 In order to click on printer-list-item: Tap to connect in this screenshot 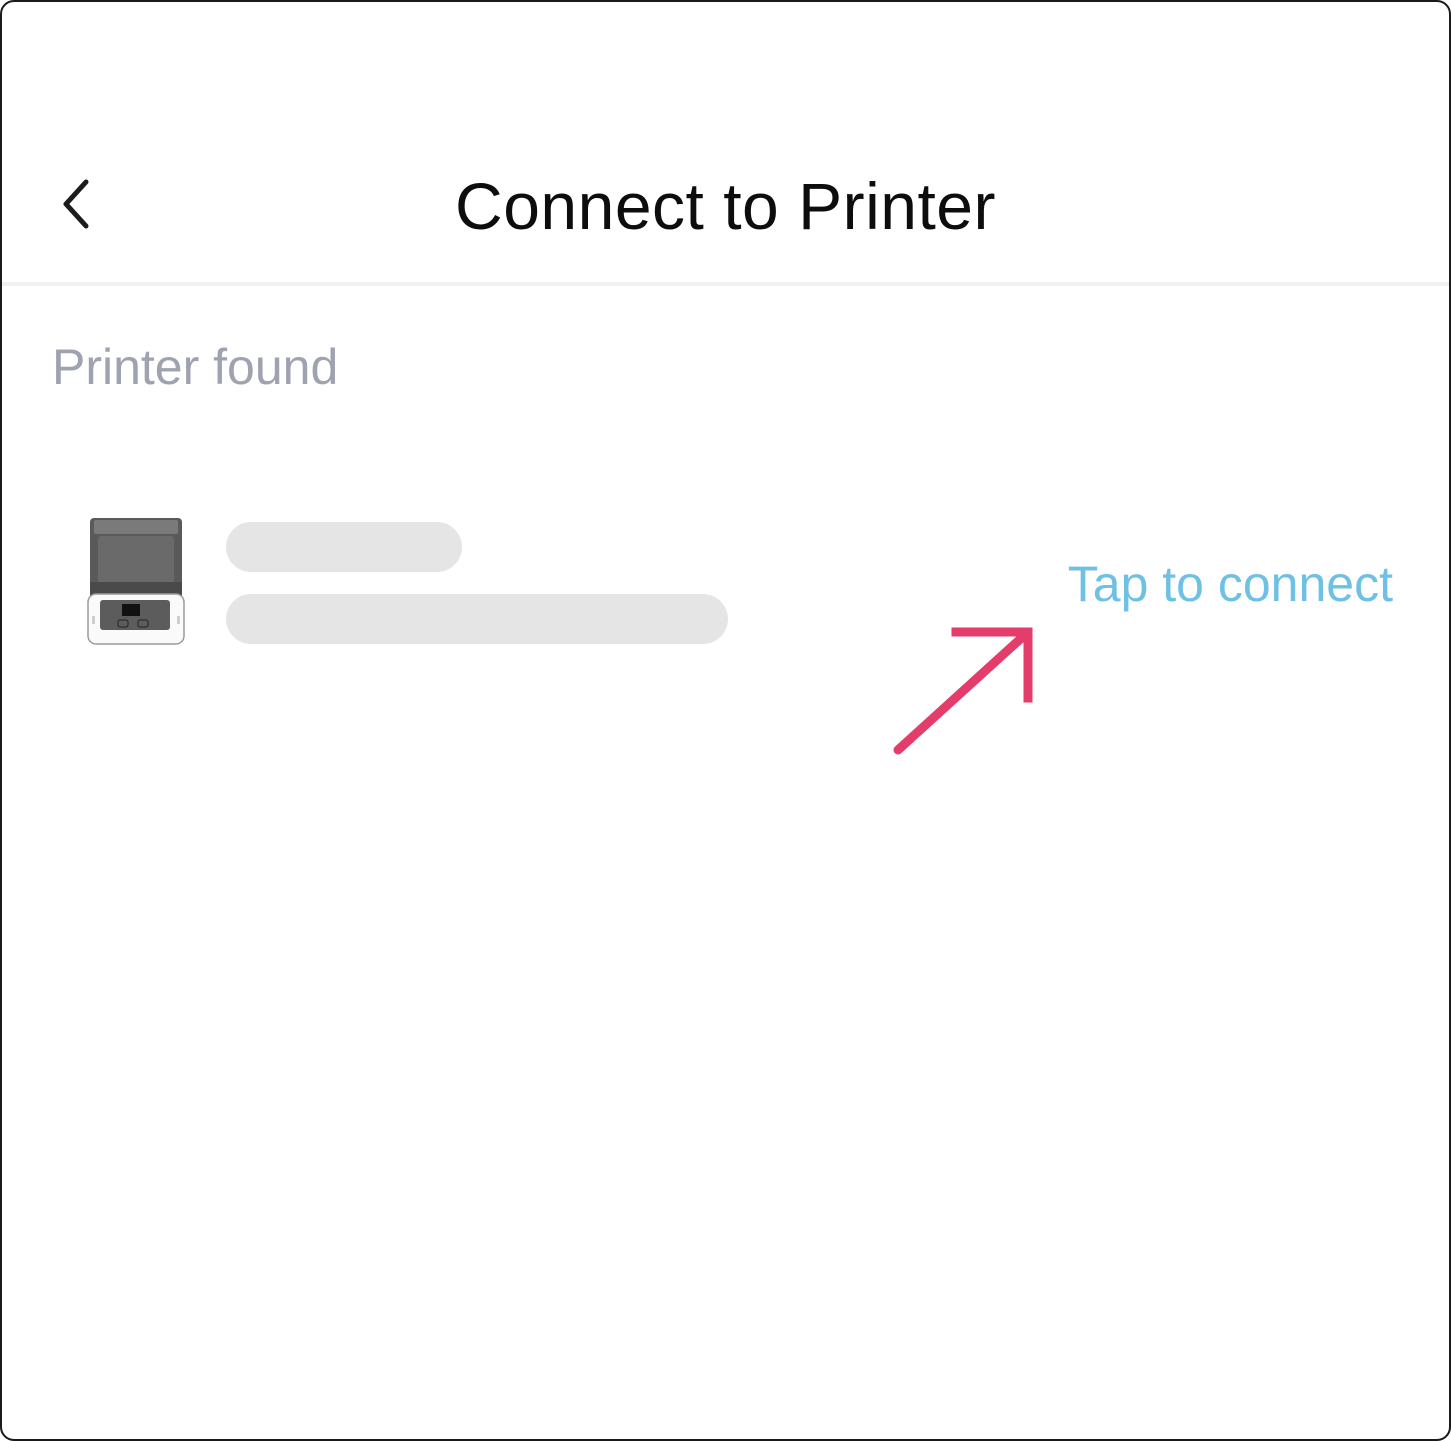, I will do `click(725, 582)`.